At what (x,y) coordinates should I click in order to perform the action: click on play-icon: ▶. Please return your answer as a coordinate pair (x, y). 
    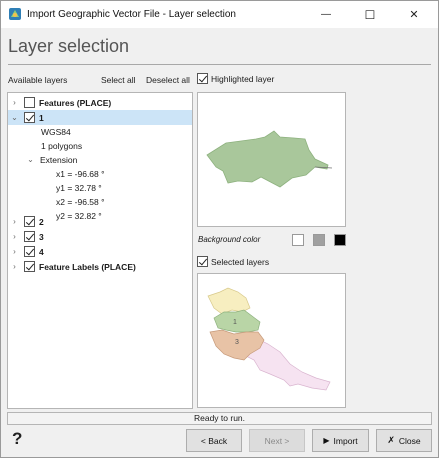
    Looking at the image, I should click on (326, 440).